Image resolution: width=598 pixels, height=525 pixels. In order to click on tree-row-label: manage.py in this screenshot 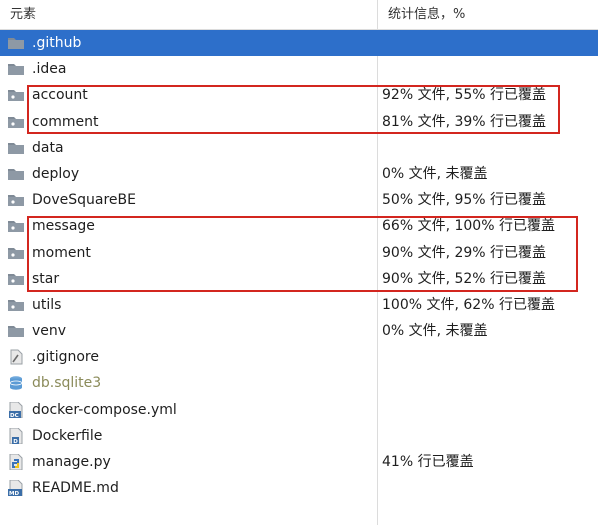, I will do `click(71, 462)`.